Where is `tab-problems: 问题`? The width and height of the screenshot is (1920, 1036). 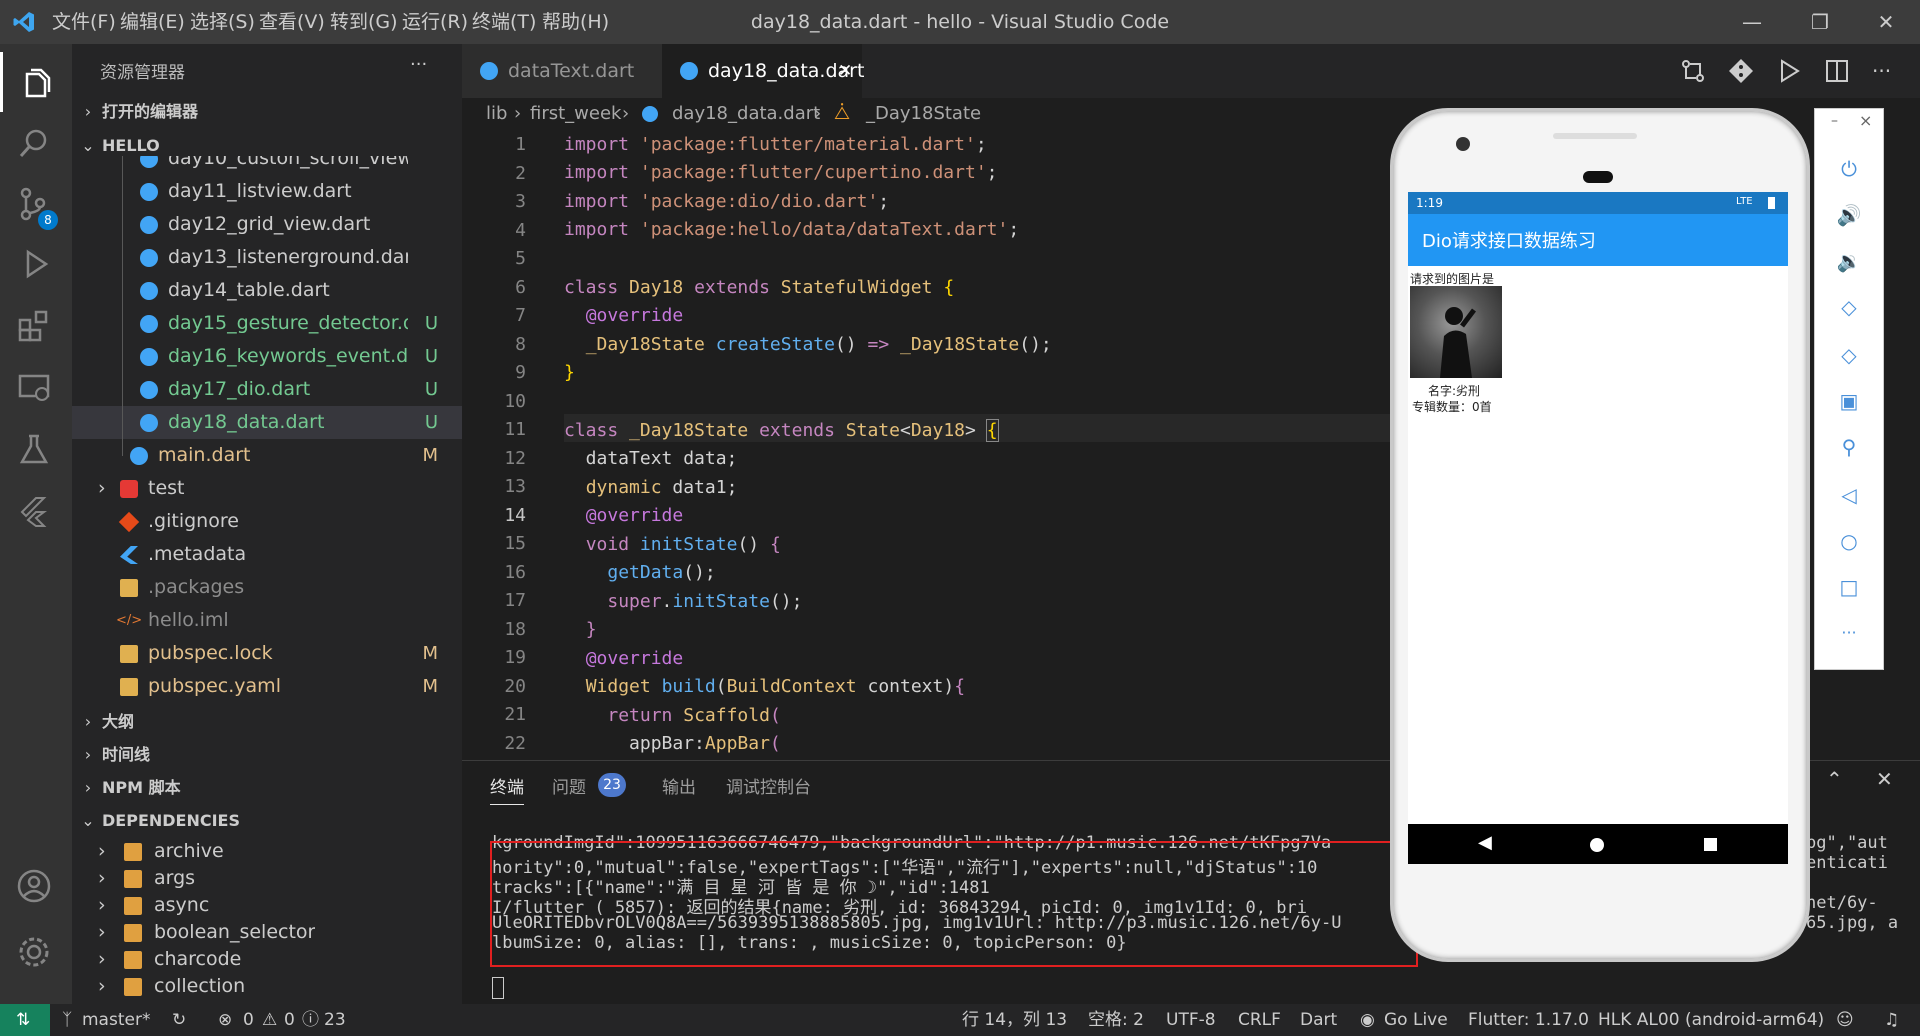
tab-problems: 问题 is located at coordinates (569, 785).